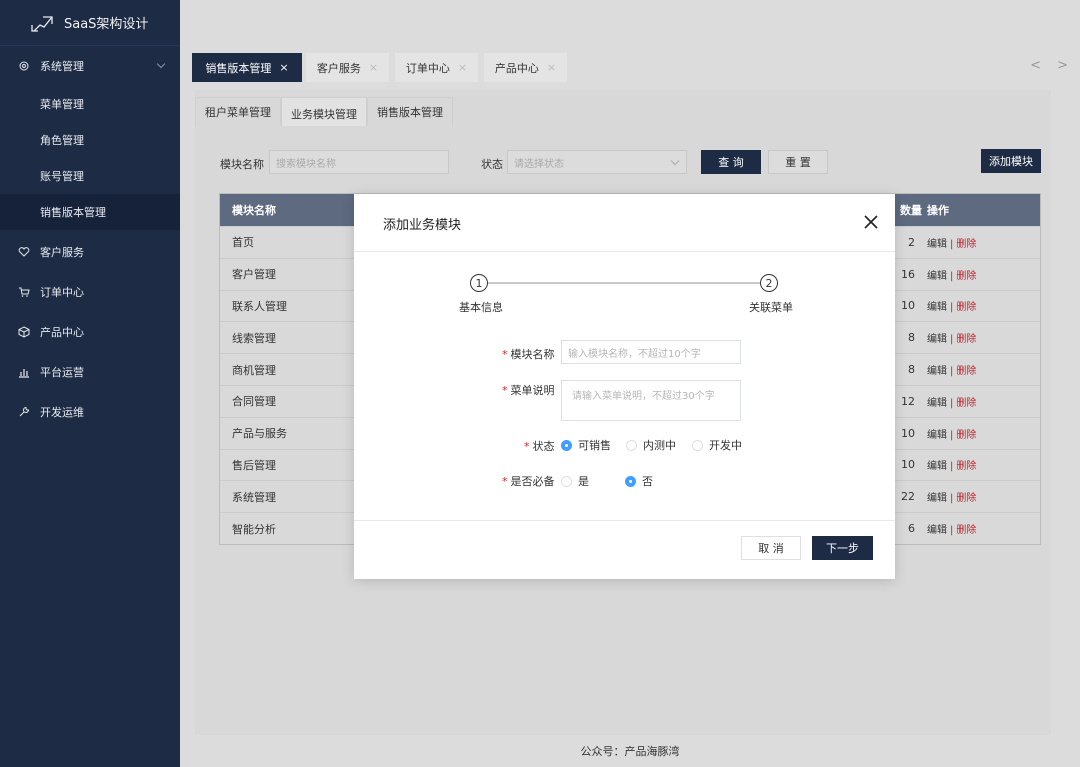 This screenshot has width=1080, height=767. What do you see at coordinates (717, 445) in the screenshot?
I see `status-radio-in-dev: 开发中` at bounding box center [717, 445].